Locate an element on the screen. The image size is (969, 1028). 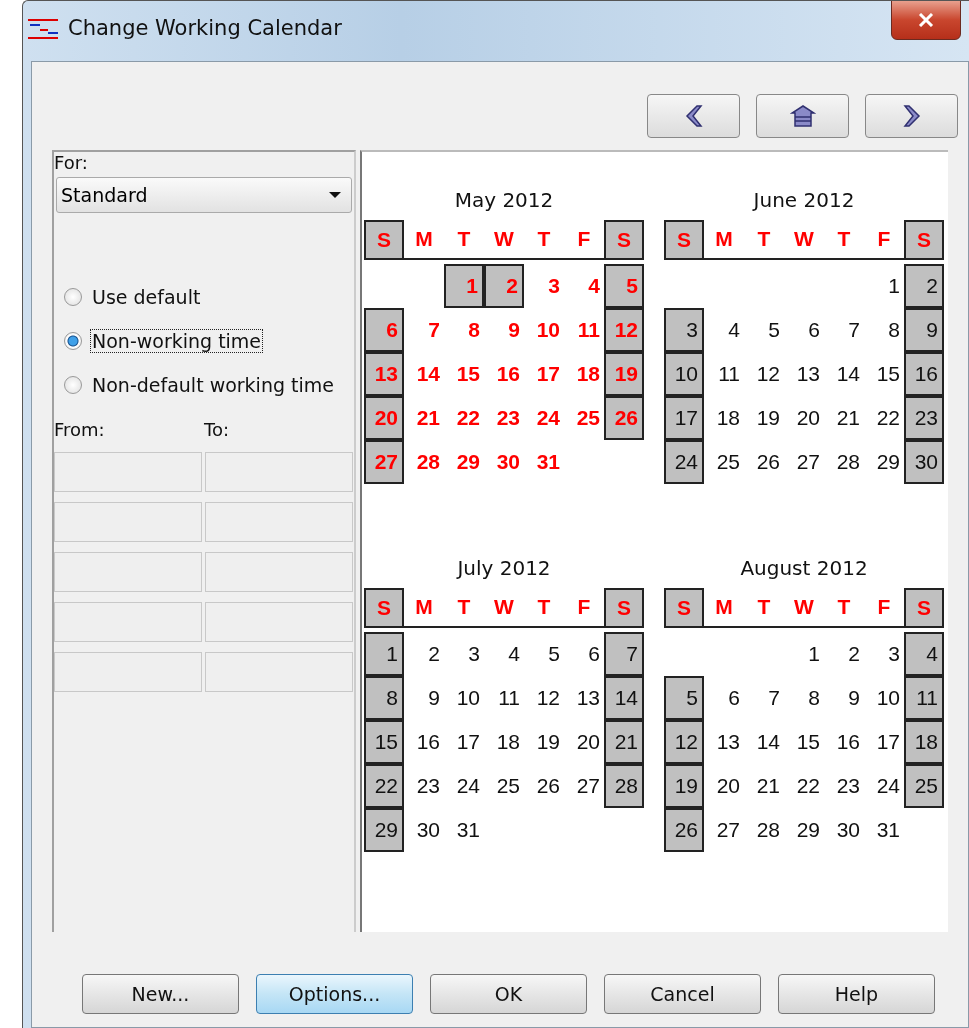
home-button is located at coordinates (802, 116).